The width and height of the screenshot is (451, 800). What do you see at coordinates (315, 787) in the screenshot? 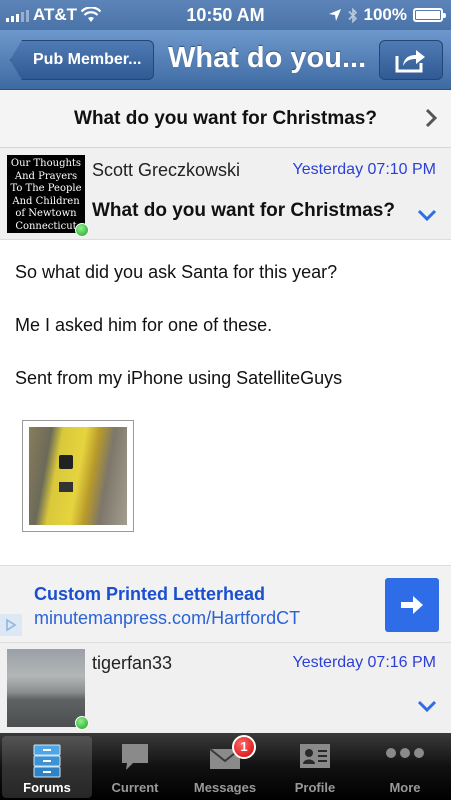
I see `tab-label: Profile` at bounding box center [315, 787].